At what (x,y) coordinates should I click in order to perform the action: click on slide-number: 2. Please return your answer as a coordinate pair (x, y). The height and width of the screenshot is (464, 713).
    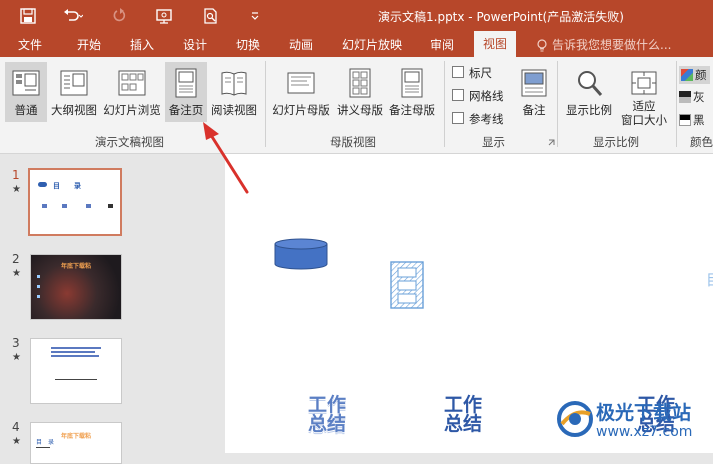
    Looking at the image, I should click on (16, 259).